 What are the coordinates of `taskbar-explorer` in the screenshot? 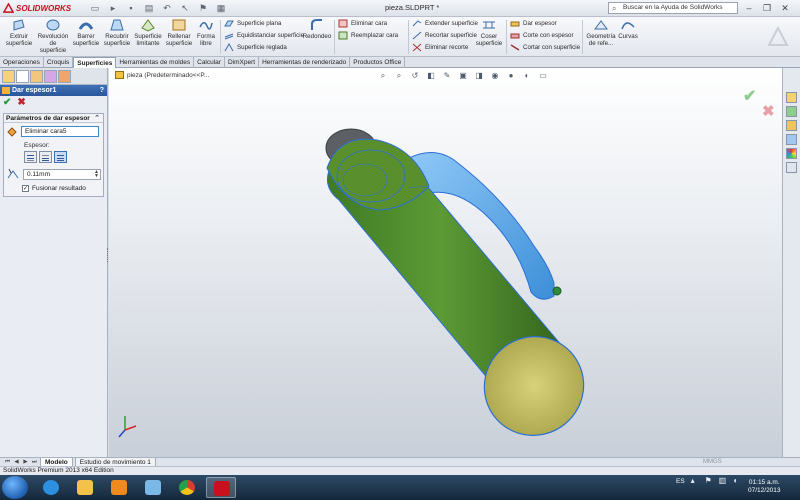 It's located at (85, 487).